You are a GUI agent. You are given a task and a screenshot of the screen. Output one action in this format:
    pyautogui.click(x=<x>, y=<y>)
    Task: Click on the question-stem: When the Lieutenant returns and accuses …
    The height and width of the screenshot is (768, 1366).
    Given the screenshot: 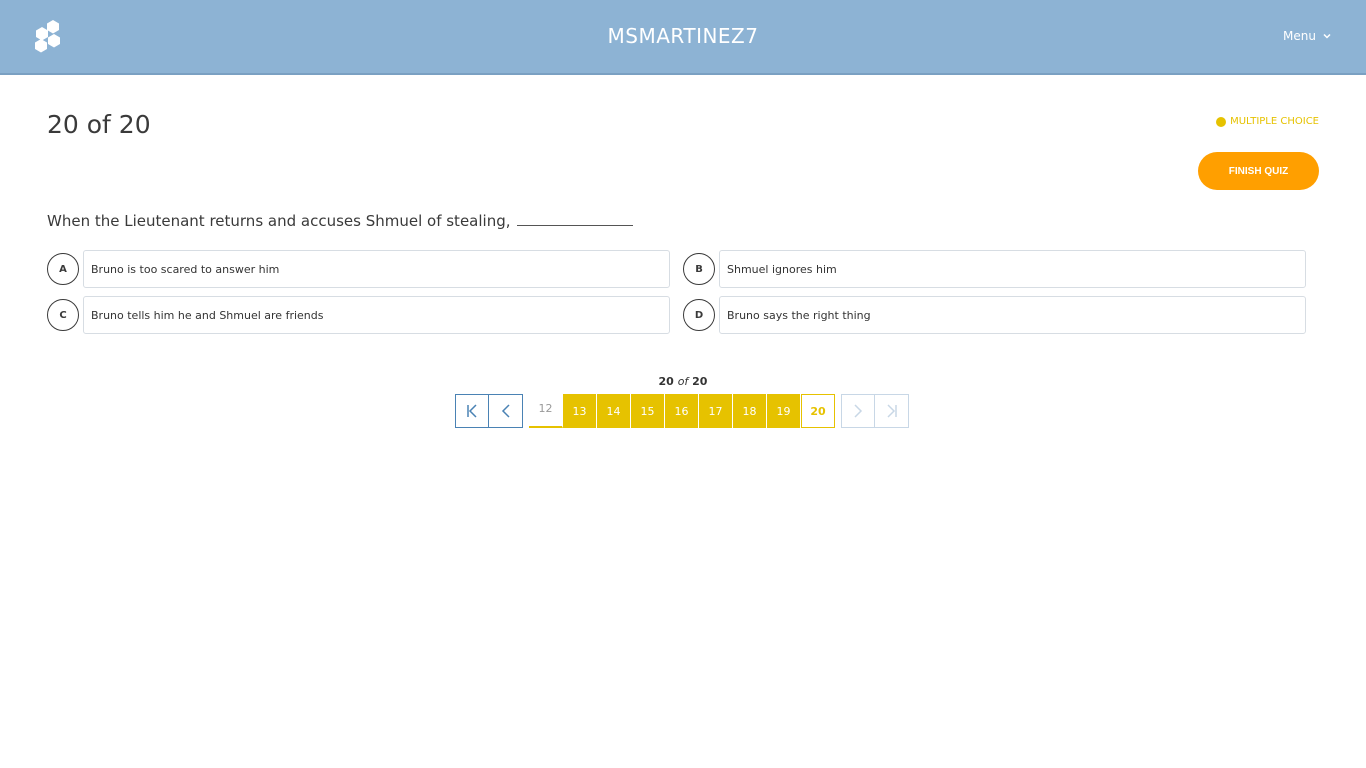 What is the action you would take?
    pyautogui.click(x=279, y=221)
    